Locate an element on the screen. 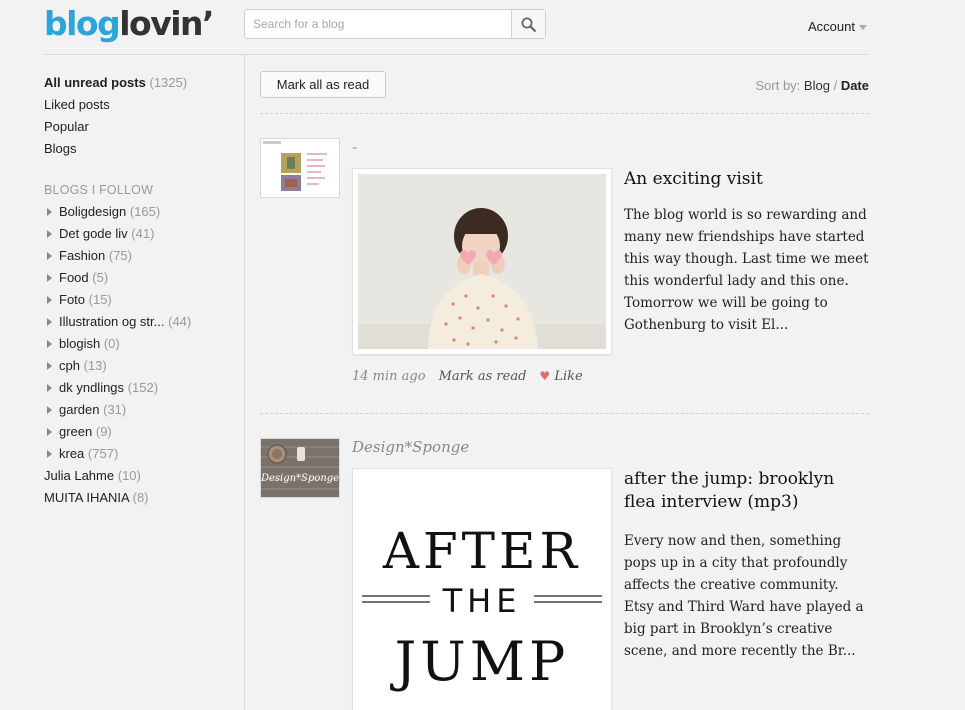  like-button: ♥ Like is located at coordinates (560, 376).